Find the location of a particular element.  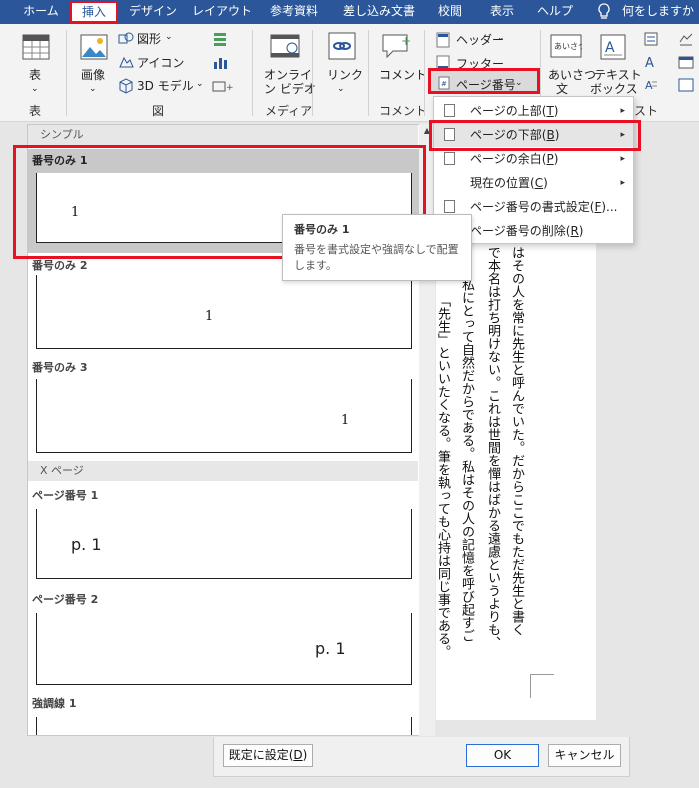

tab-view: 表示 is located at coordinates (502, 12).